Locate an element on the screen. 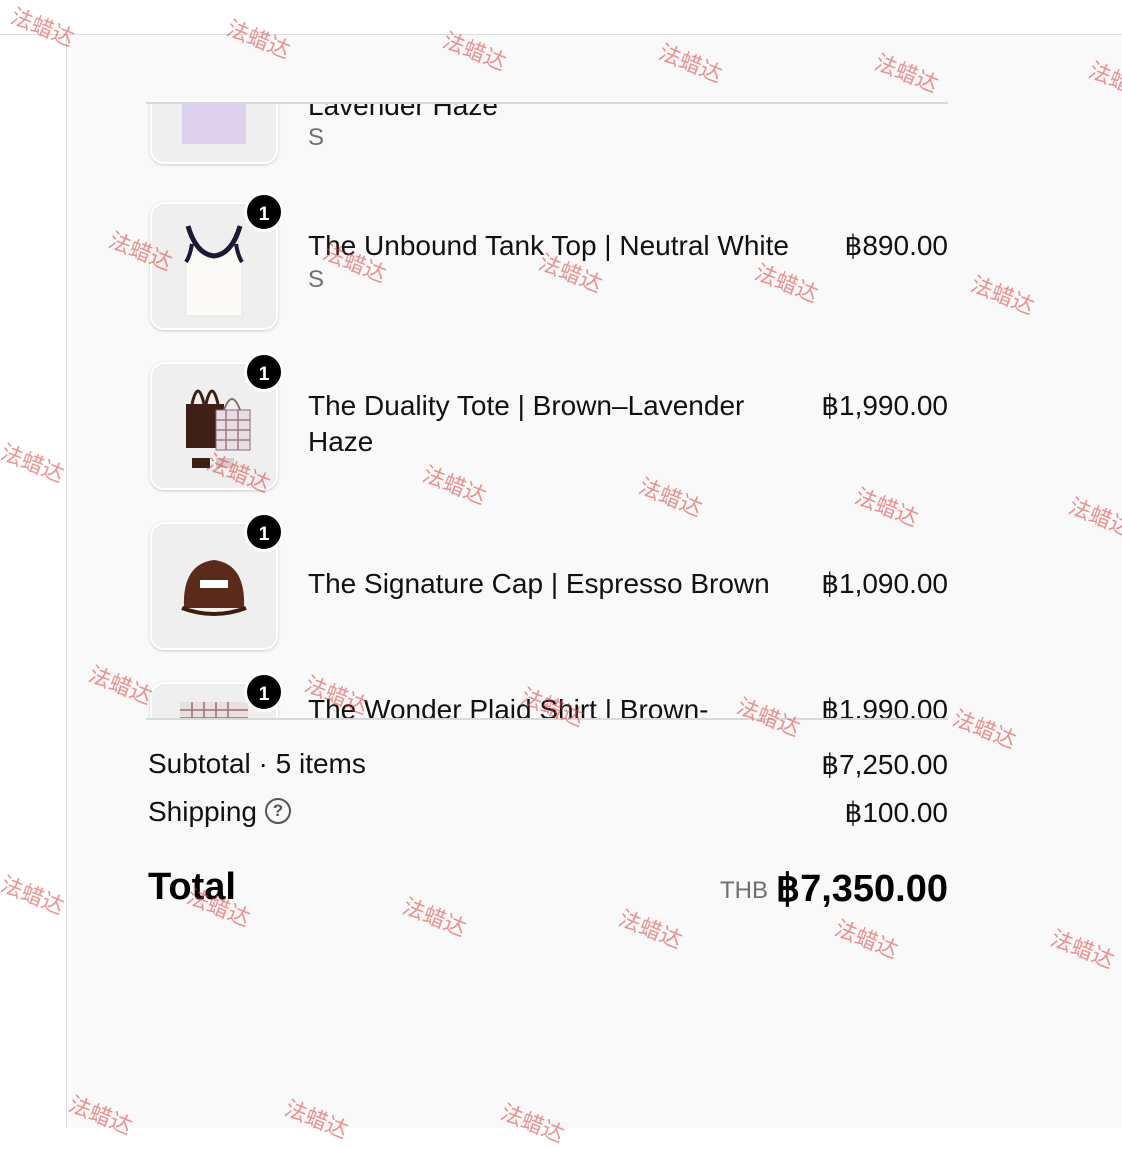 The image size is (1122, 1149). product-thumbnail is located at coordinates (214, 134).